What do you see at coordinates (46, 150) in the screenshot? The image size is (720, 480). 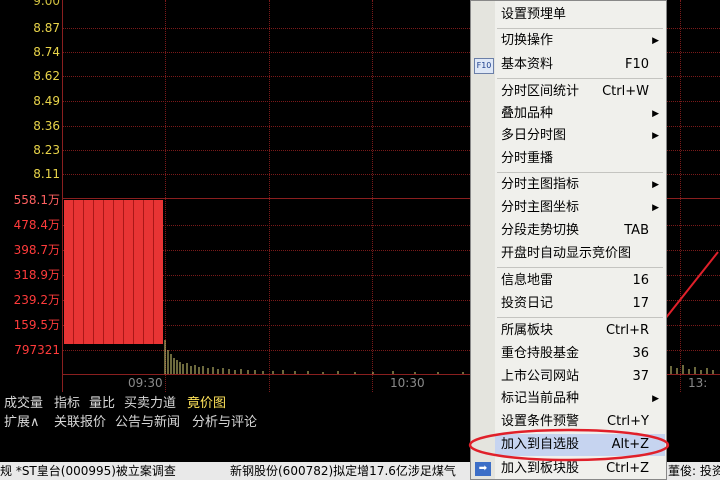 I see `price-axis-label: 8.23` at bounding box center [46, 150].